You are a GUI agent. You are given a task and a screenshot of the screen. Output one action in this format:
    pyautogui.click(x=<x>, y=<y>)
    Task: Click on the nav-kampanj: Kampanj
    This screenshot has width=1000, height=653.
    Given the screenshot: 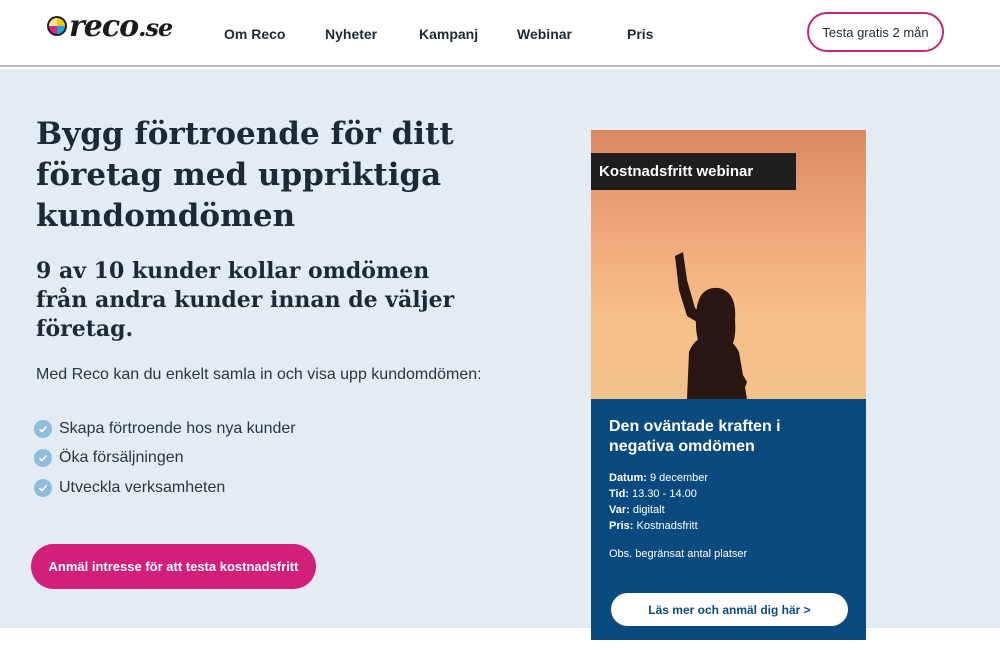 What is the action you would take?
    pyautogui.click(x=448, y=34)
    